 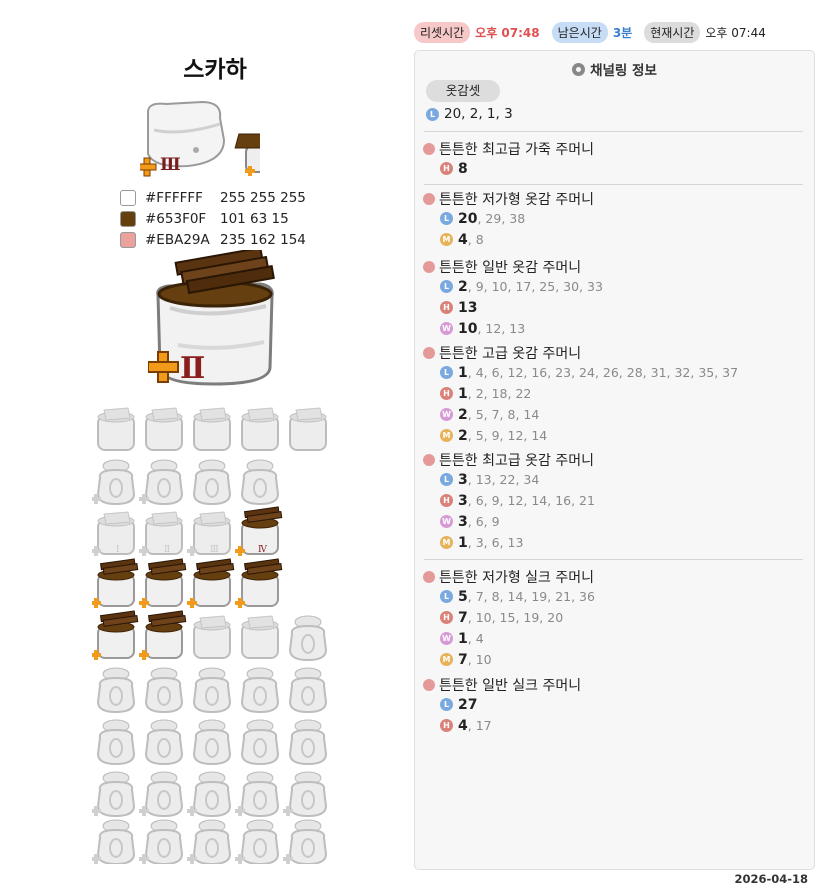 What do you see at coordinates (263, 239) in the screenshot?
I see `color-rgb: 235 162 154` at bounding box center [263, 239].